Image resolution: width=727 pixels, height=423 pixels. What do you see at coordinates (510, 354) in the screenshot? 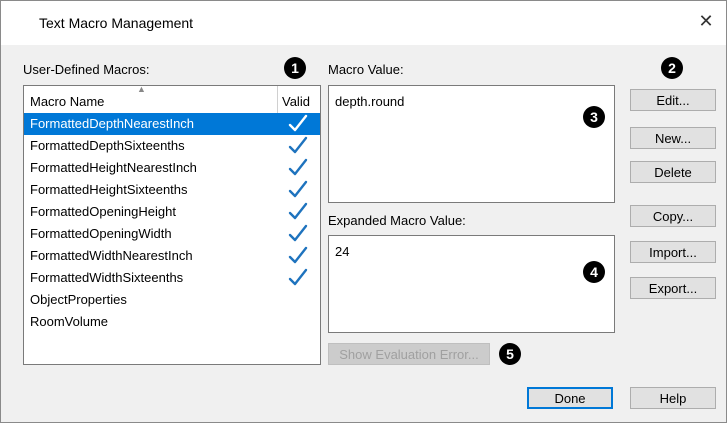
I see `callout-badge-5: 5` at bounding box center [510, 354].